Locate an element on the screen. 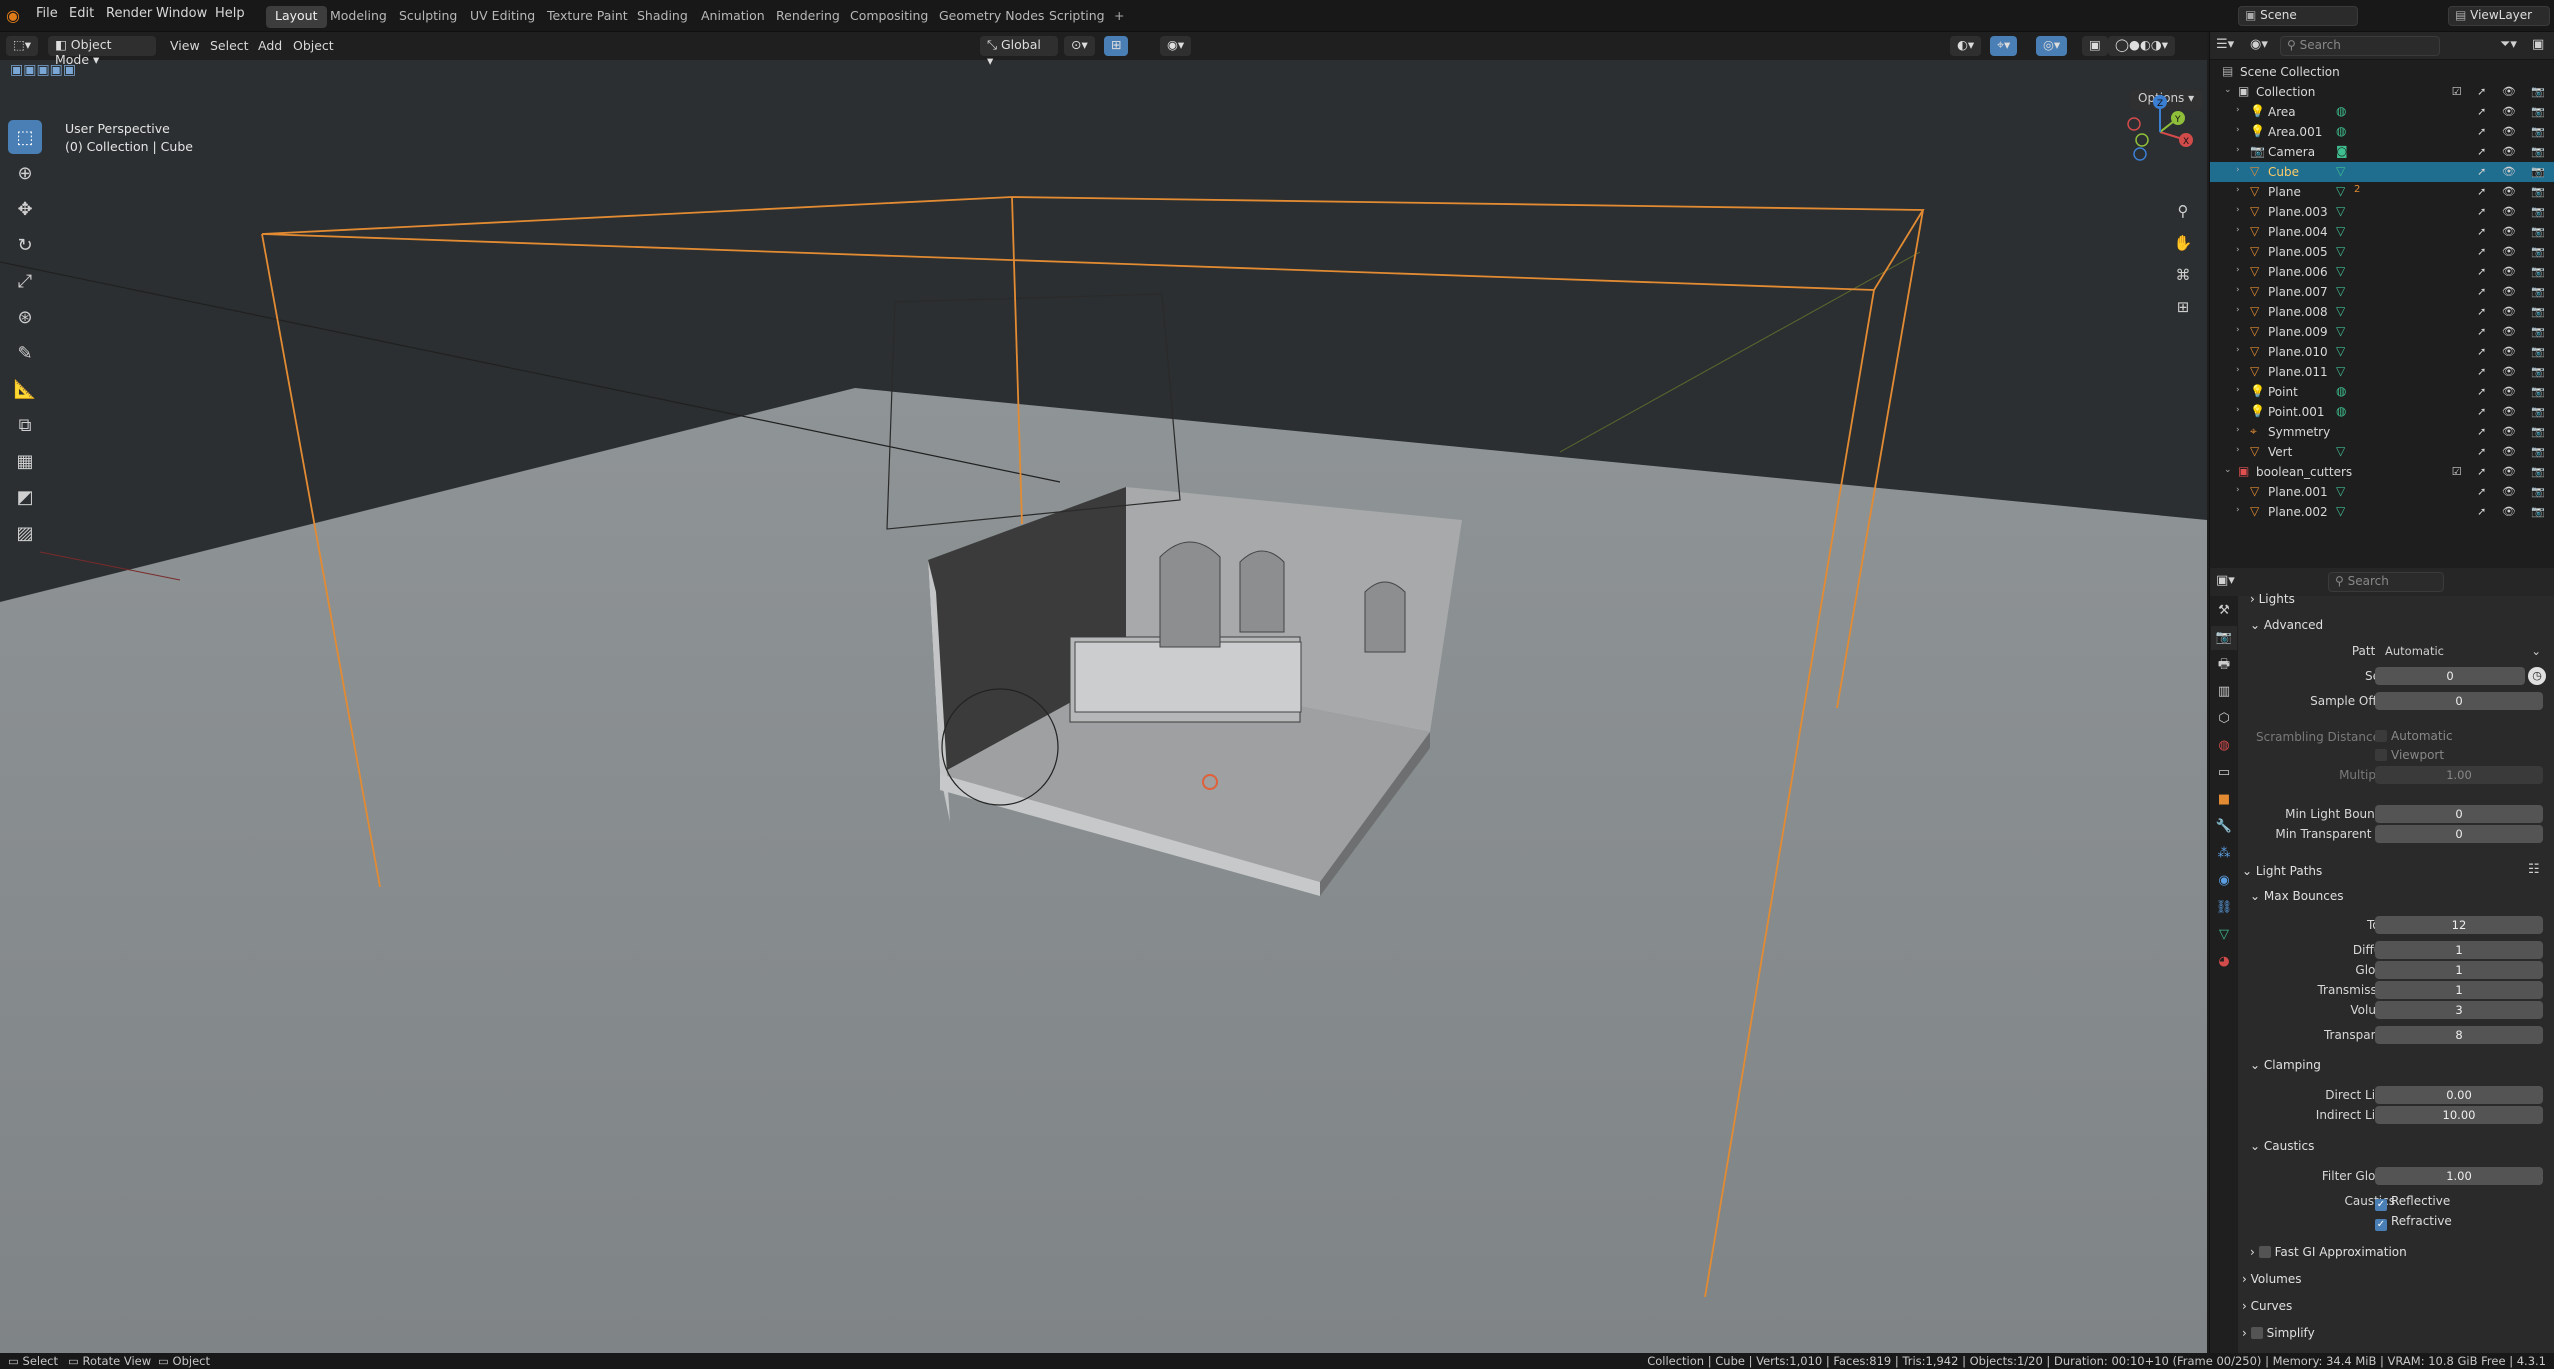 This screenshot has height=1369, width=2554. tab-shading: Shading is located at coordinates (662, 17).